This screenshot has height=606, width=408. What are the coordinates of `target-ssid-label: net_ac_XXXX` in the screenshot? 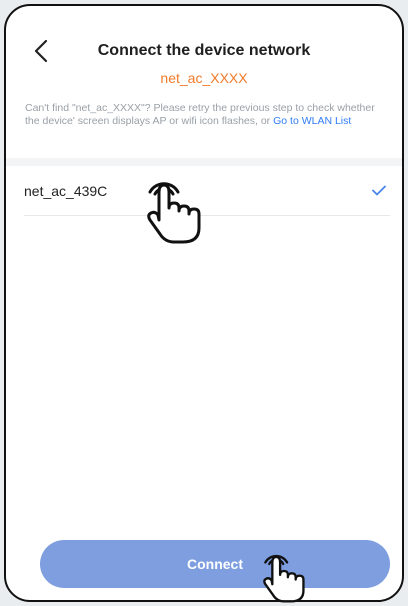 It's located at (204, 78).